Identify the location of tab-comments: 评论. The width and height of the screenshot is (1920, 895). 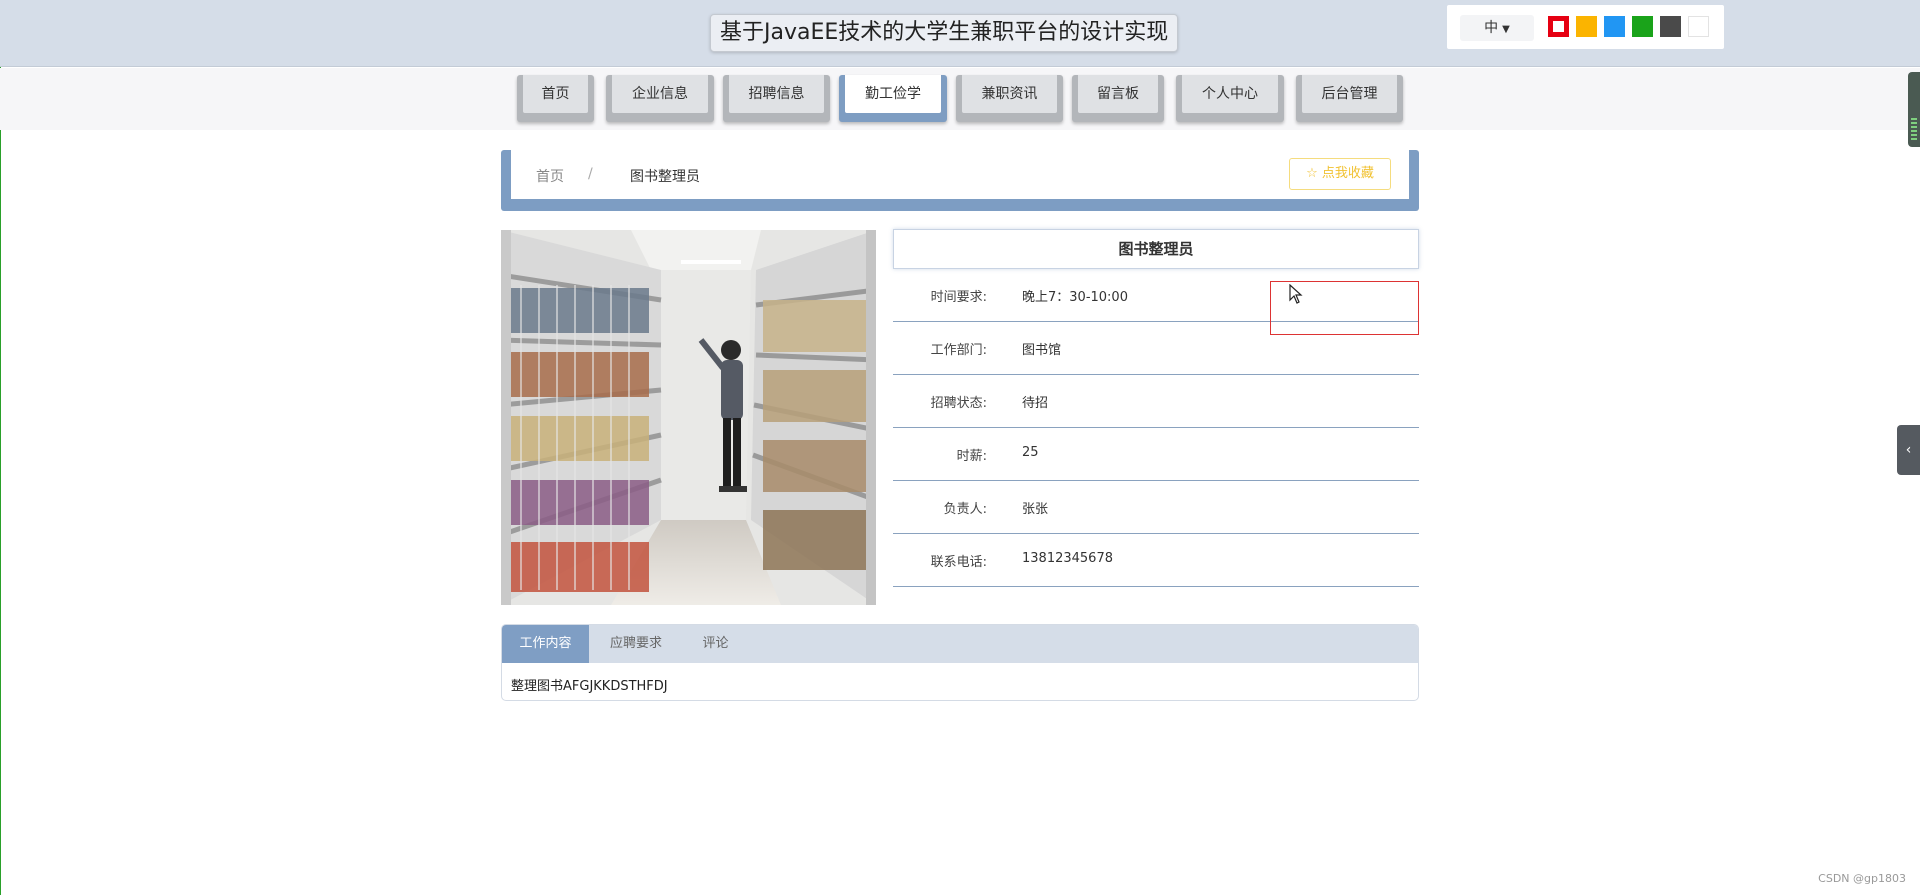
(715, 644).